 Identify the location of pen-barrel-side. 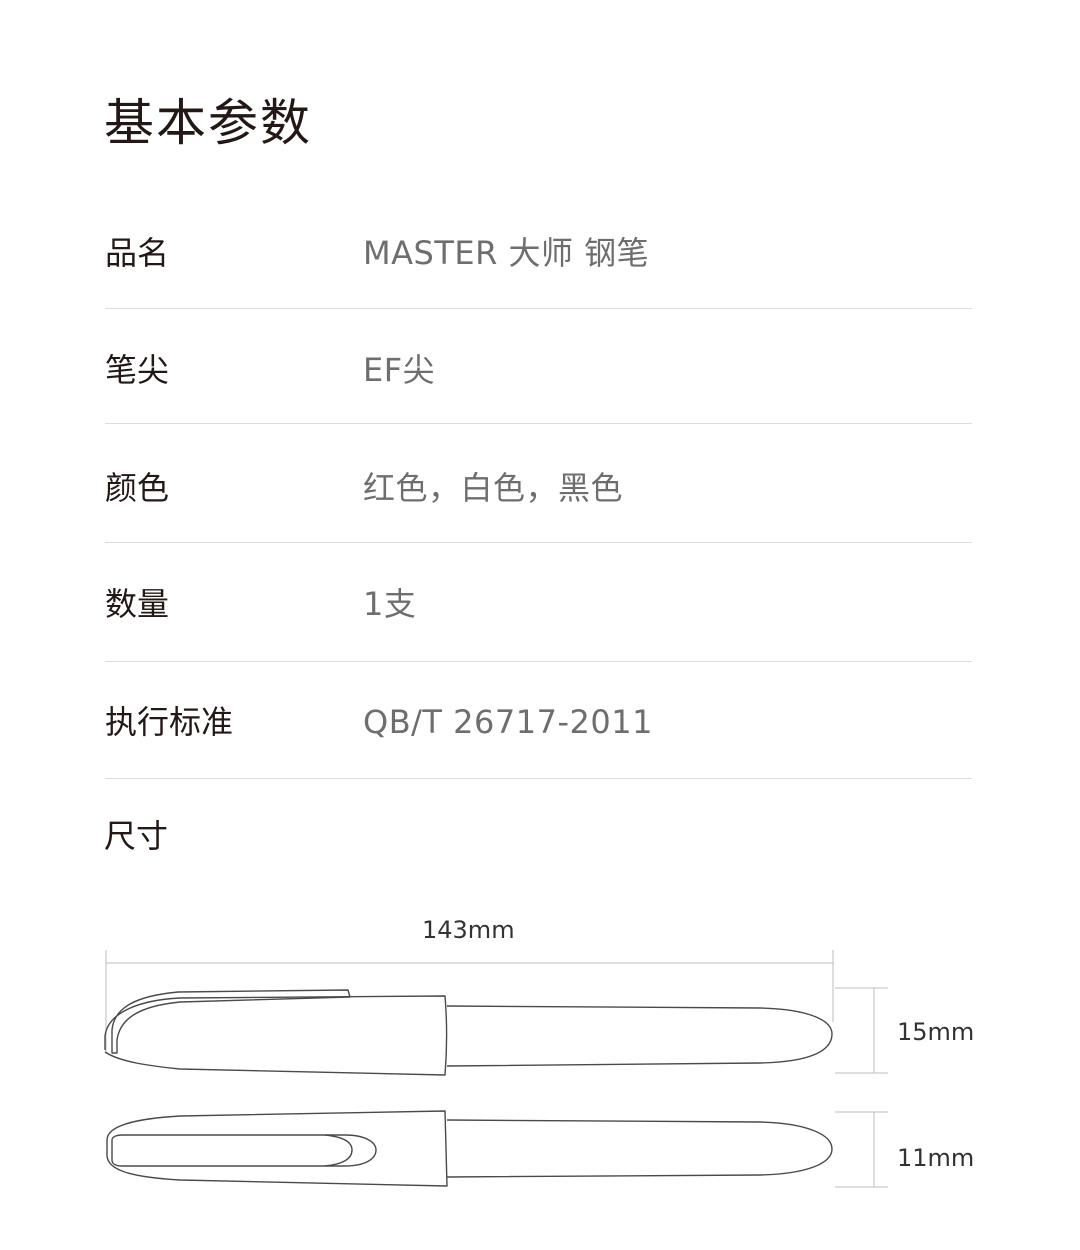
(639, 1036).